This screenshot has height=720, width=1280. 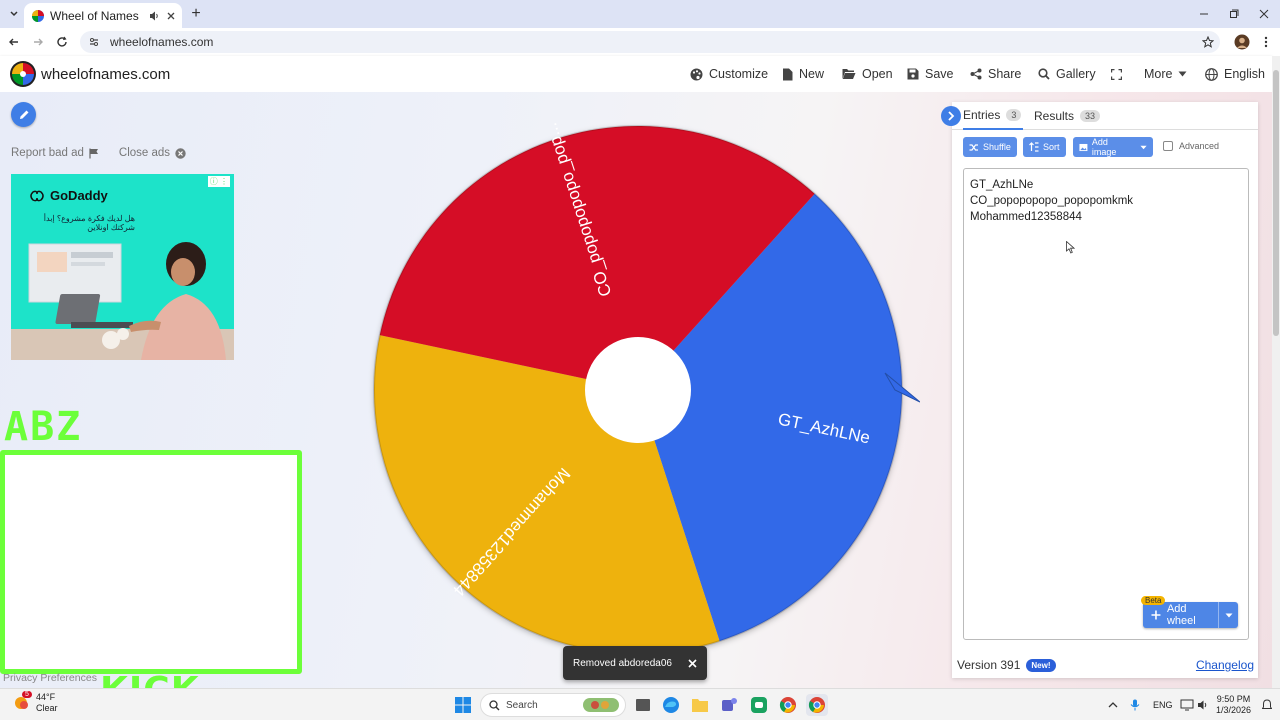 What do you see at coordinates (930, 74) in the screenshot?
I see `save-button: Save` at bounding box center [930, 74].